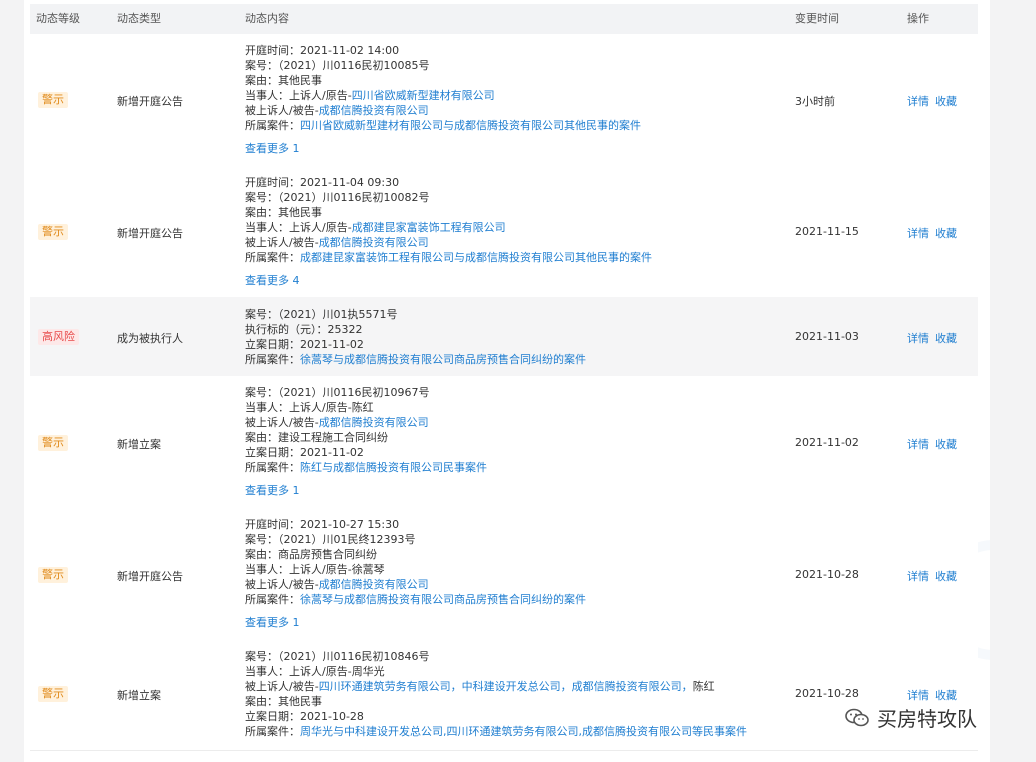  I want to click on content-line: 案号：（2021）川0116民初10085号, so click(443, 65).